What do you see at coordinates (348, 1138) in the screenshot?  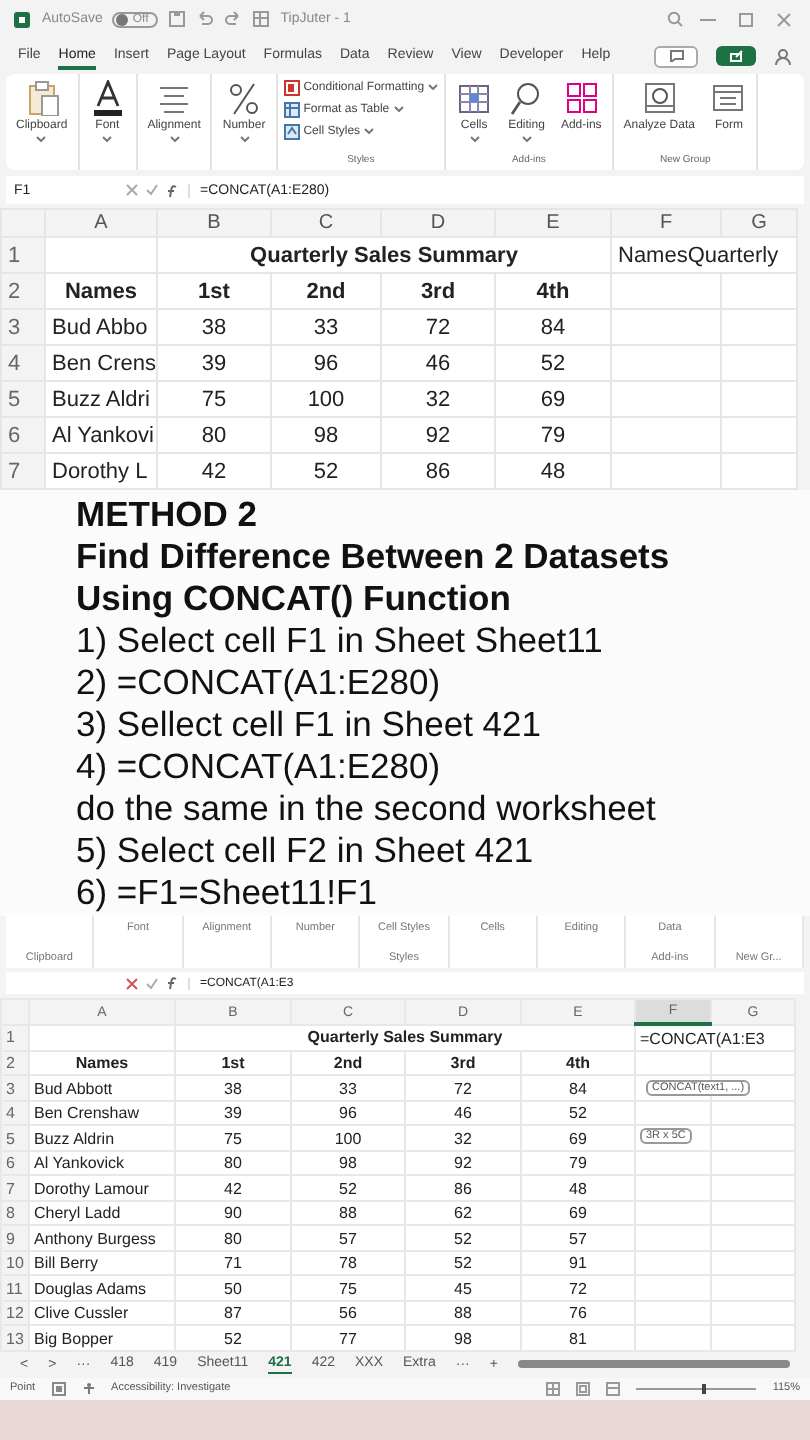 I see `table-cell: 100` at bounding box center [348, 1138].